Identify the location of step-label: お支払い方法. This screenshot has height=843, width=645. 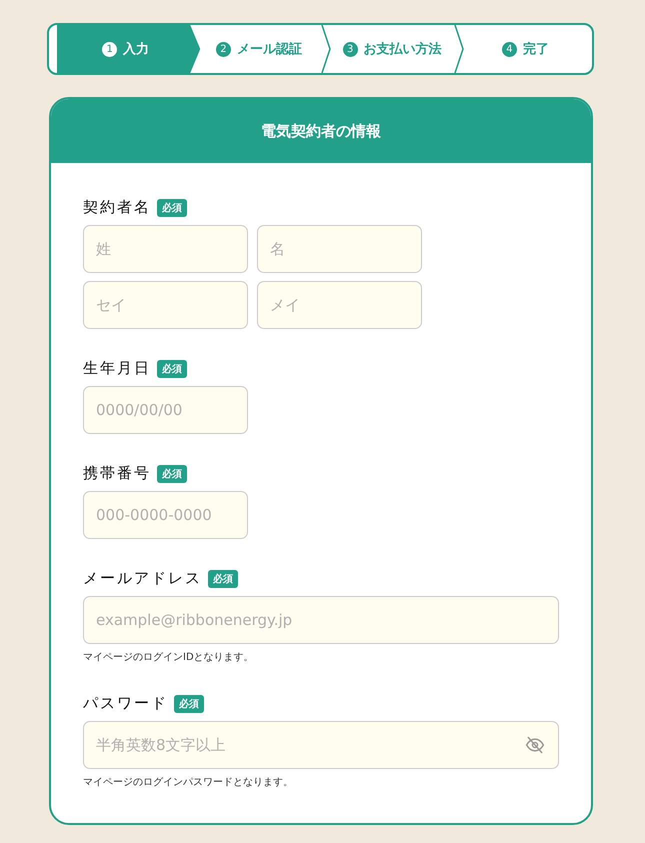
(403, 49).